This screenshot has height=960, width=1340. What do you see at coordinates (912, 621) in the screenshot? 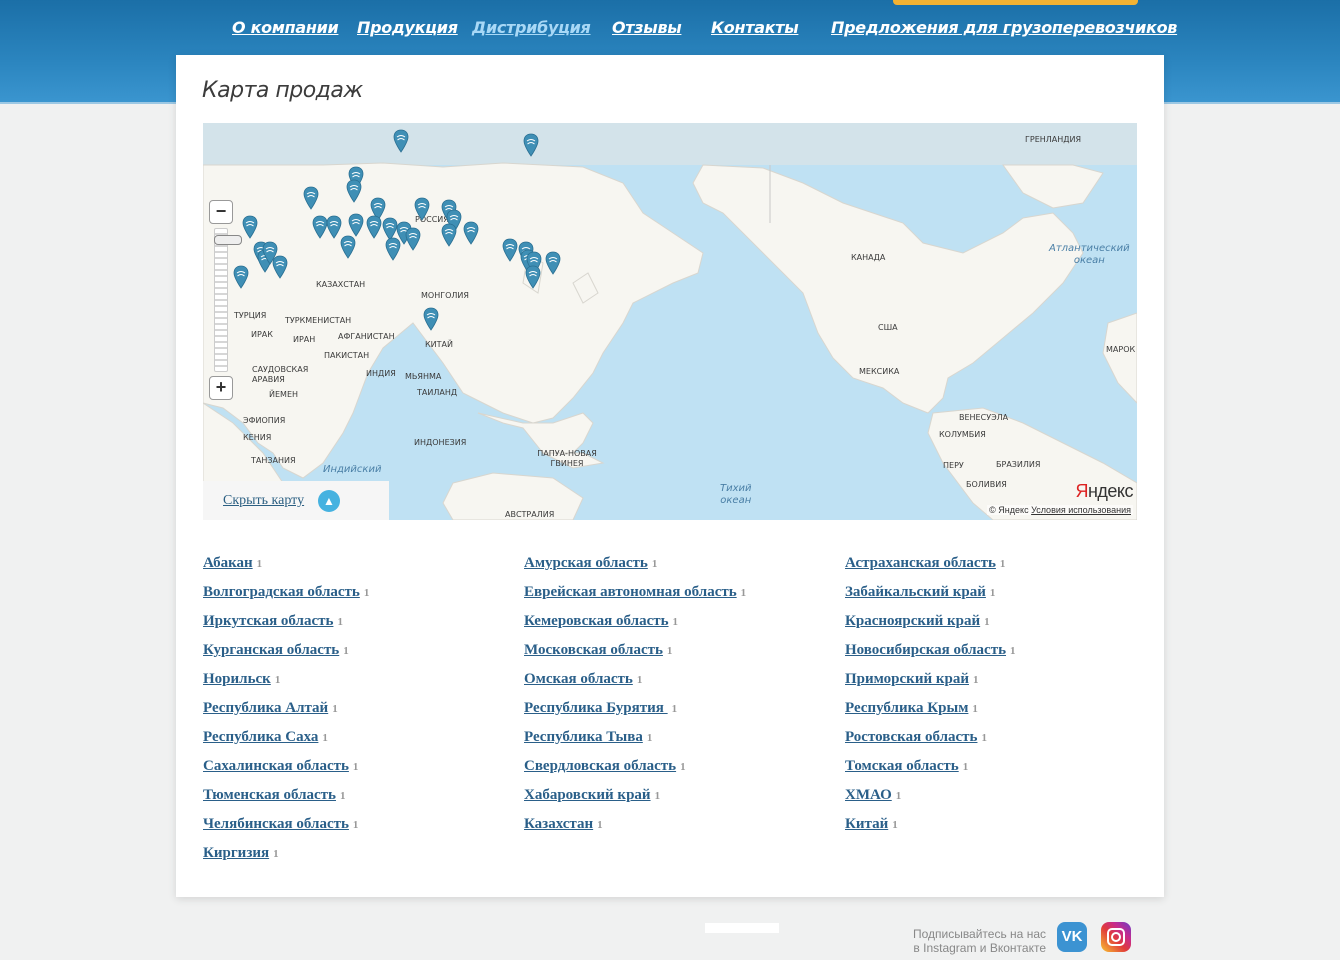
I see `region-link: Красноярский край` at bounding box center [912, 621].